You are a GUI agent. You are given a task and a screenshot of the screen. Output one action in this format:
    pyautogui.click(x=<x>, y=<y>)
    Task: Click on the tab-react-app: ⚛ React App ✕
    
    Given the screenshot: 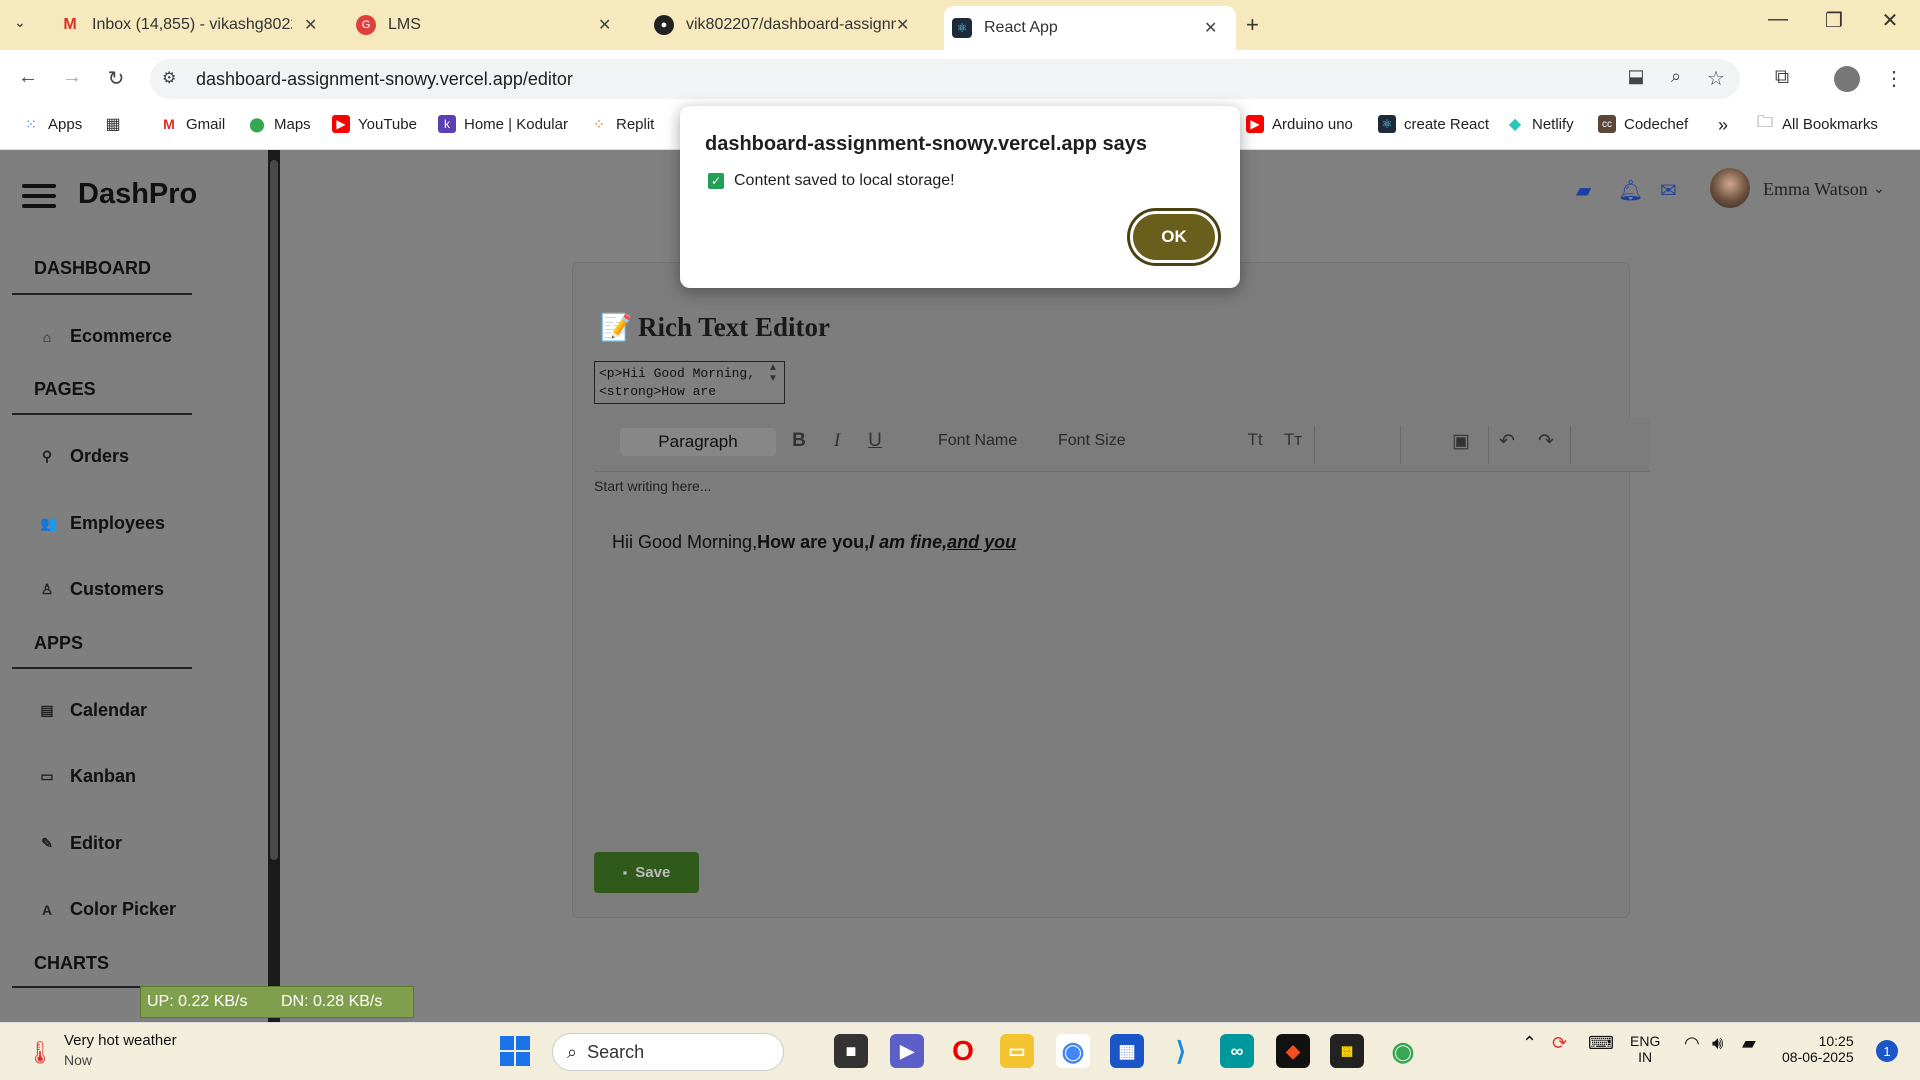 What is the action you would take?
    pyautogui.click(x=1090, y=28)
    